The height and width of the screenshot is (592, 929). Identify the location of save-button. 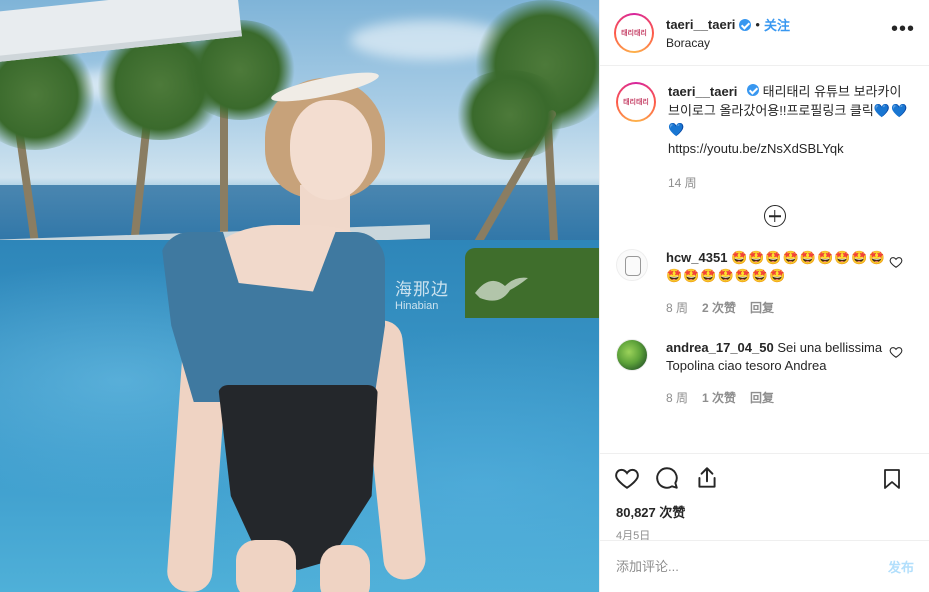
(892, 479).